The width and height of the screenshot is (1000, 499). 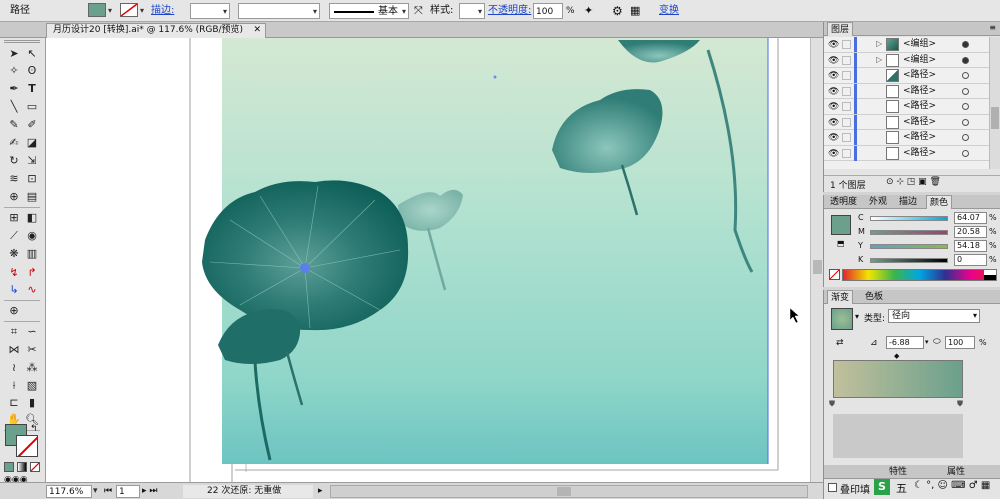 I want to click on midpoint-diamond-icon: ◆, so click(x=896, y=356).